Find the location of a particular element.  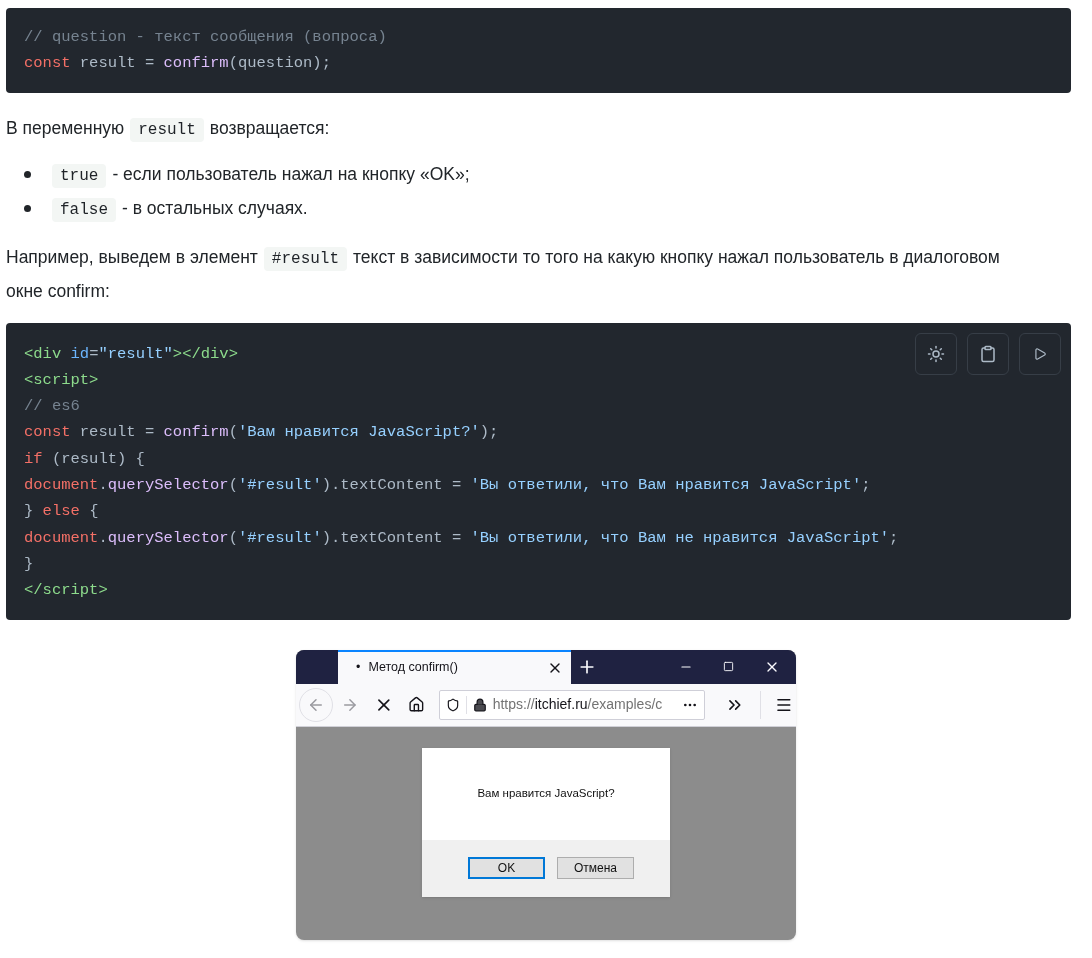

dialog-button: Отмена is located at coordinates (595, 868).